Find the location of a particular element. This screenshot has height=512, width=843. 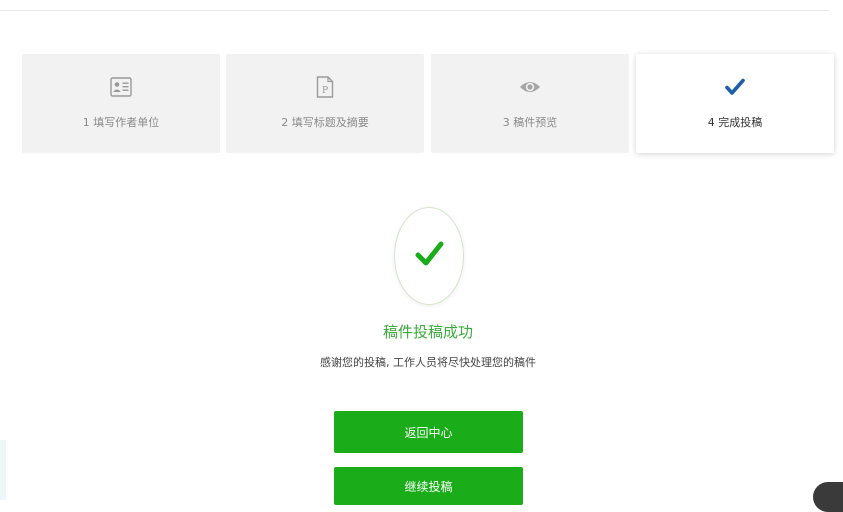

contact-card-icon is located at coordinates (121, 87).